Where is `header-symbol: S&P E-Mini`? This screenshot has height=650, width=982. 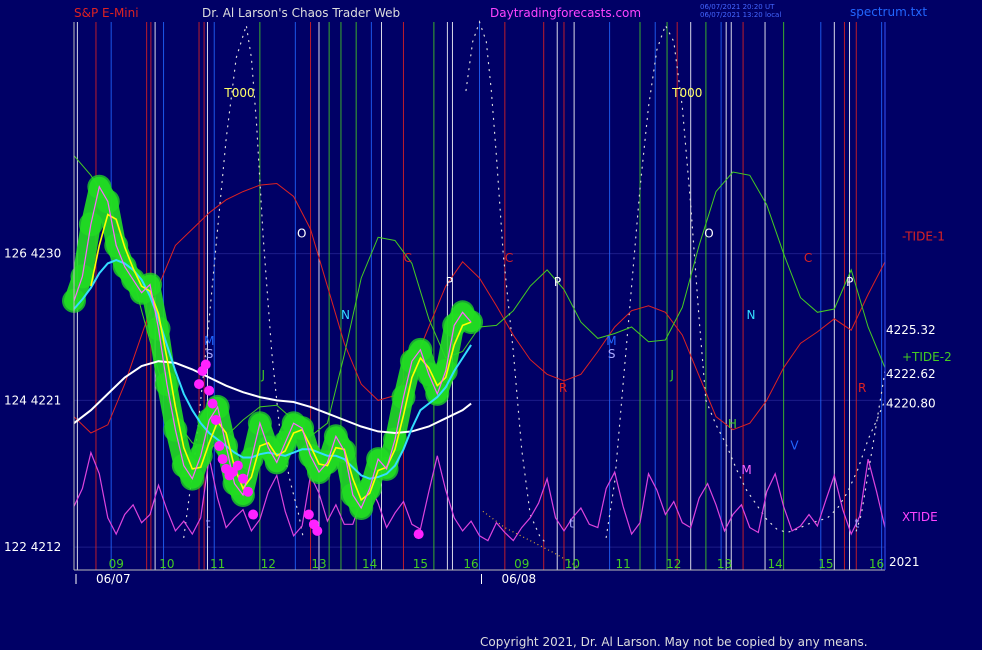
header-symbol: S&P E-Mini is located at coordinates (106, 13).